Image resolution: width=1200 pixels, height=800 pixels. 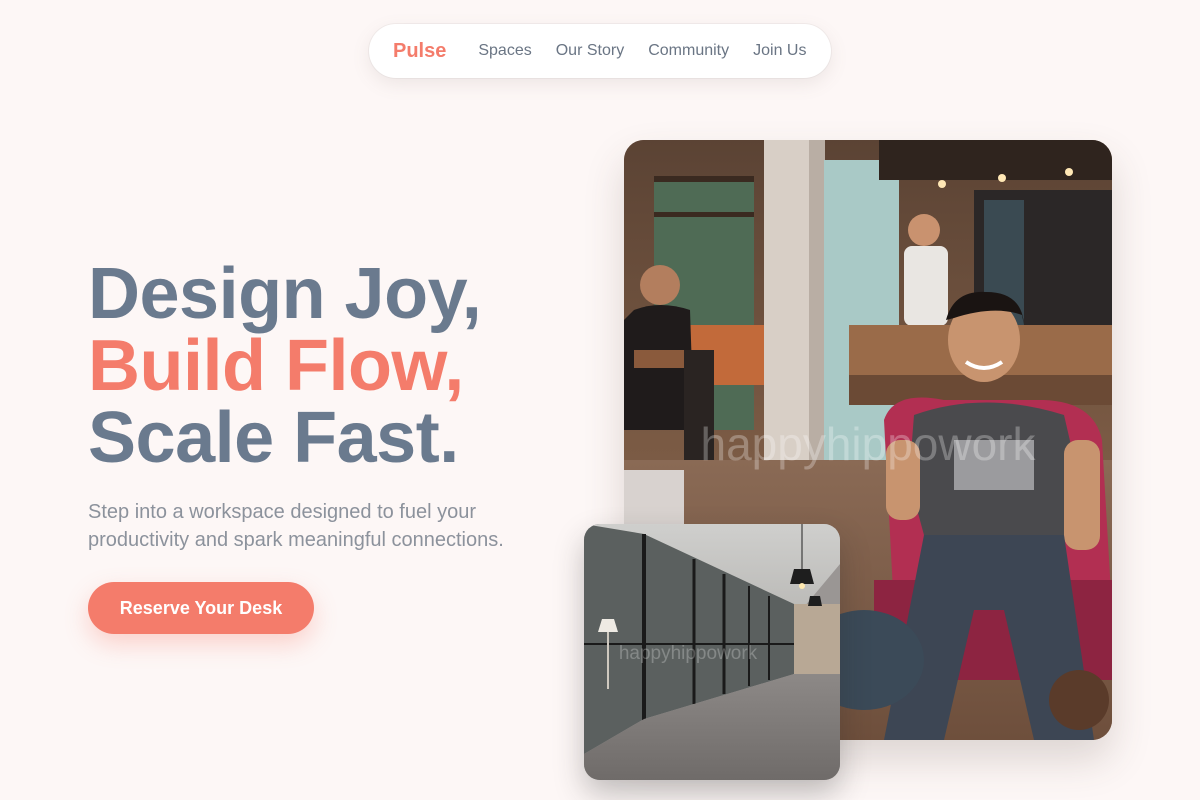 I want to click on brand-logo: Pulse, so click(x=419, y=51).